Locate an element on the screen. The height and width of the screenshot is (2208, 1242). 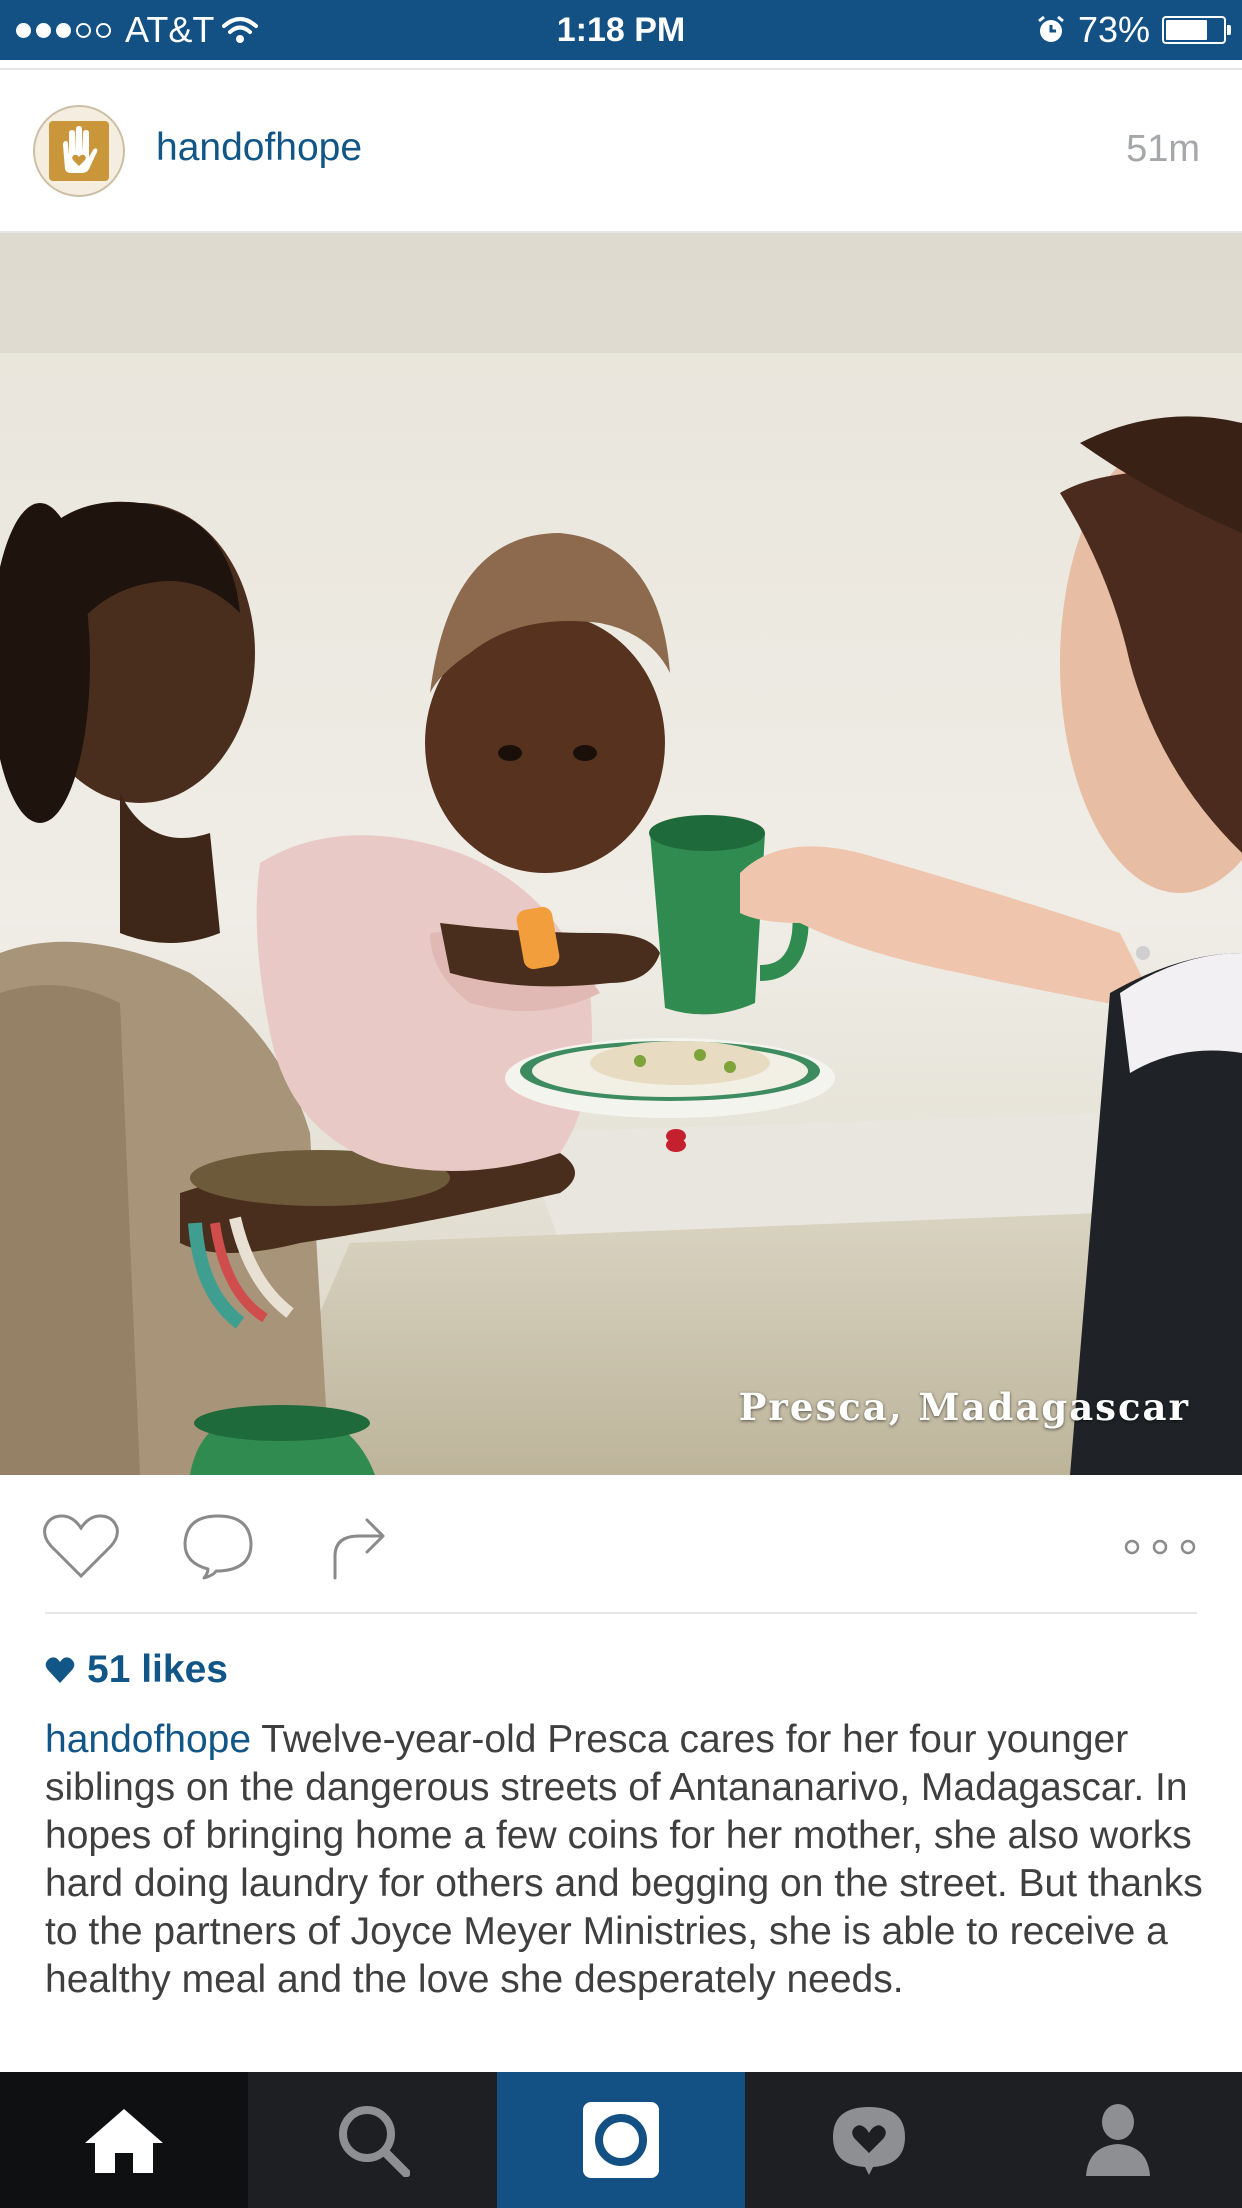
search-icon is located at coordinates (374, 2141).